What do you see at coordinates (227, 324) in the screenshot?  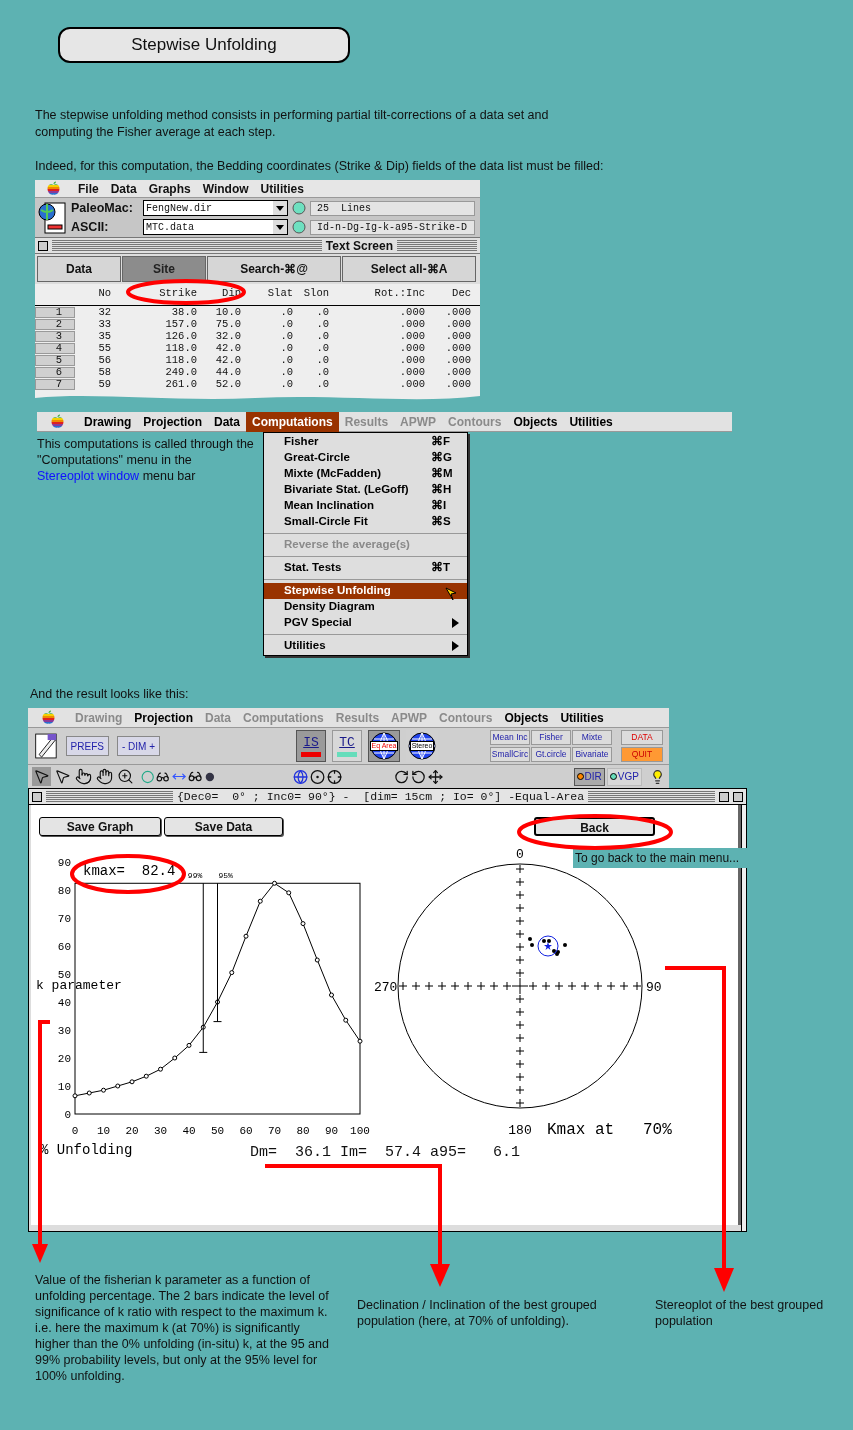 I see `table-cell-text: 75.0` at bounding box center [227, 324].